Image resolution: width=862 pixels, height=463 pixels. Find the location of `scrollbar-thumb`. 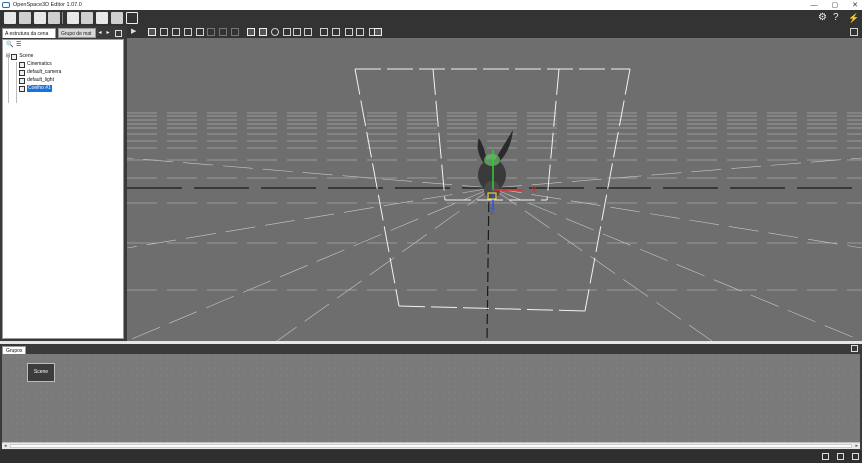

scrollbar-thumb is located at coordinates (431, 446).